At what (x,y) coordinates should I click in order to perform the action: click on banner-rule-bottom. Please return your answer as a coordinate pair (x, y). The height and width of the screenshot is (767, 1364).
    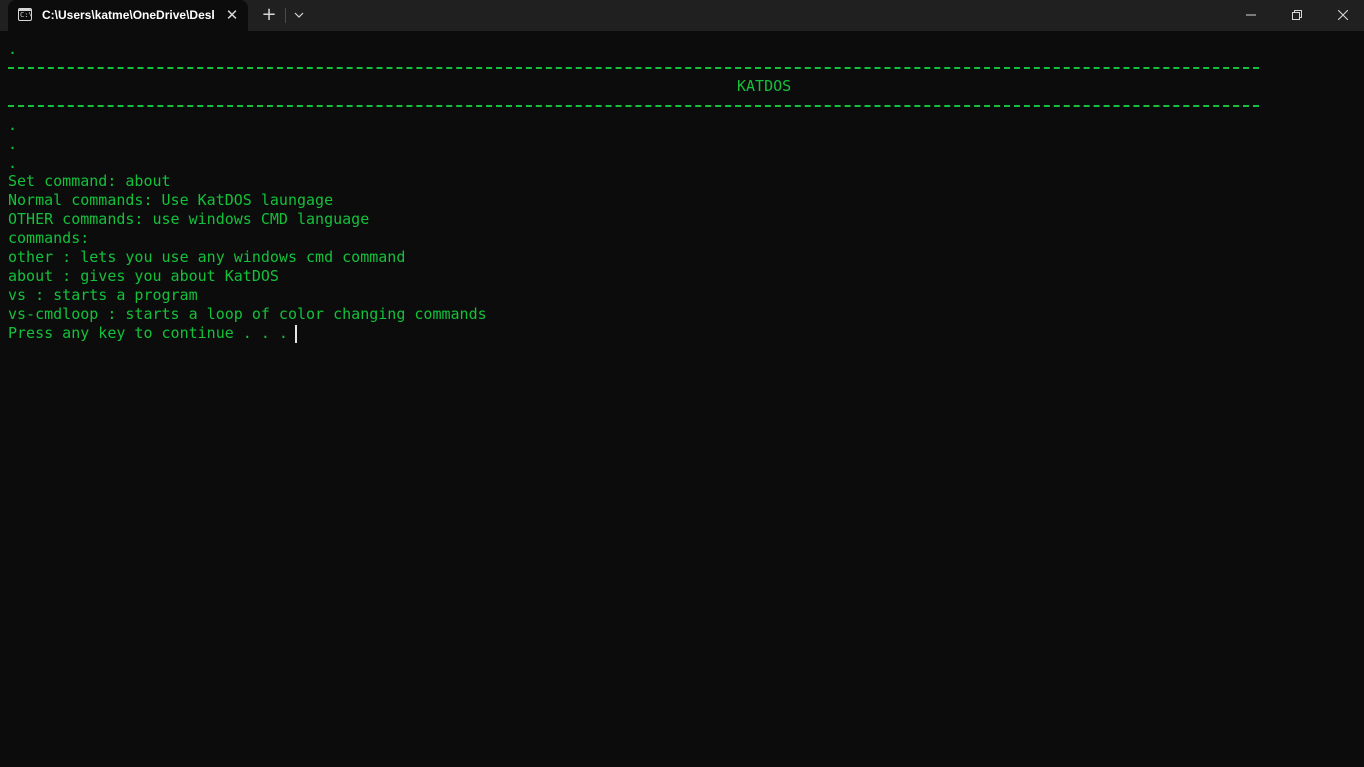
    Looking at the image, I should click on (633, 106).